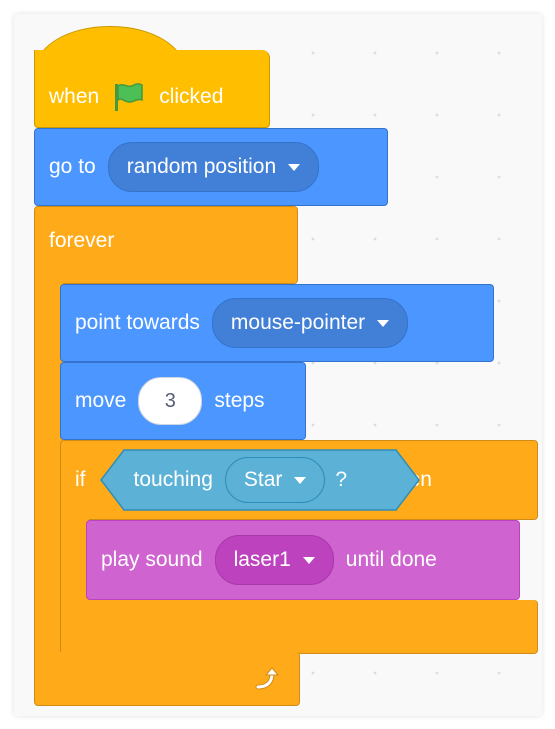 Image resolution: width=555 pixels, height=729 pixels. What do you see at coordinates (170, 401) in the screenshot?
I see `steps-input: 3` at bounding box center [170, 401].